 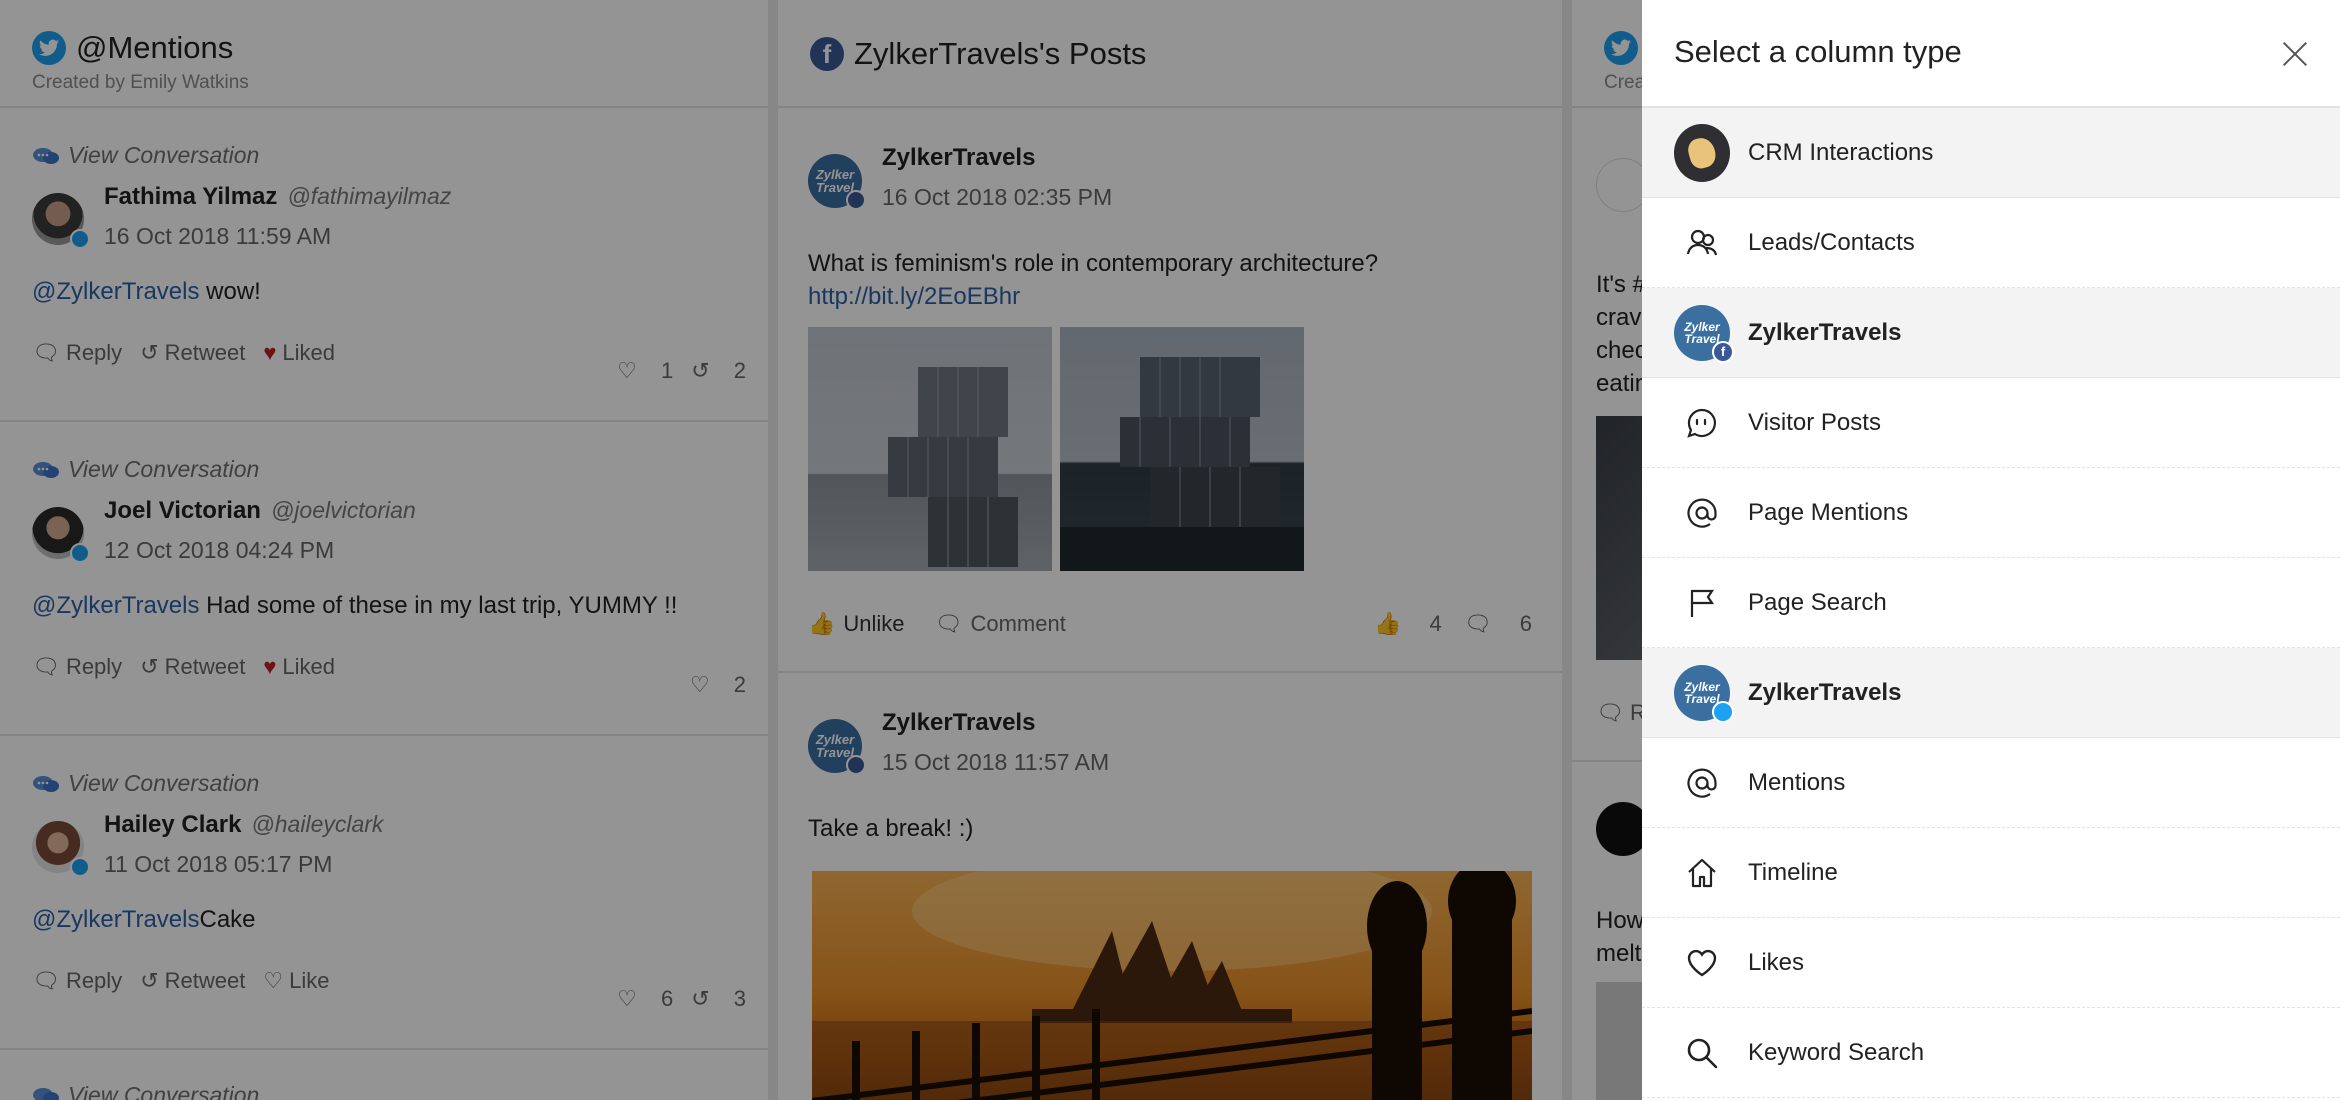 I want to click on close-icon, so click(x=2295, y=55).